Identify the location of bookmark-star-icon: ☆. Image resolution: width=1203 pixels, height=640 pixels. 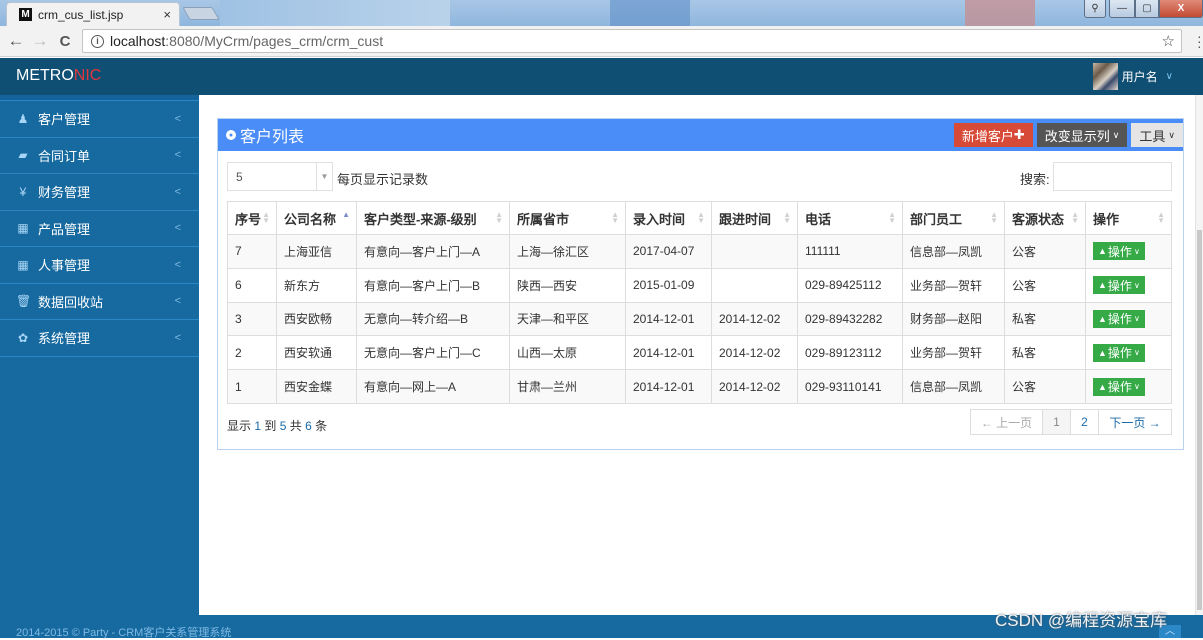
(1168, 41).